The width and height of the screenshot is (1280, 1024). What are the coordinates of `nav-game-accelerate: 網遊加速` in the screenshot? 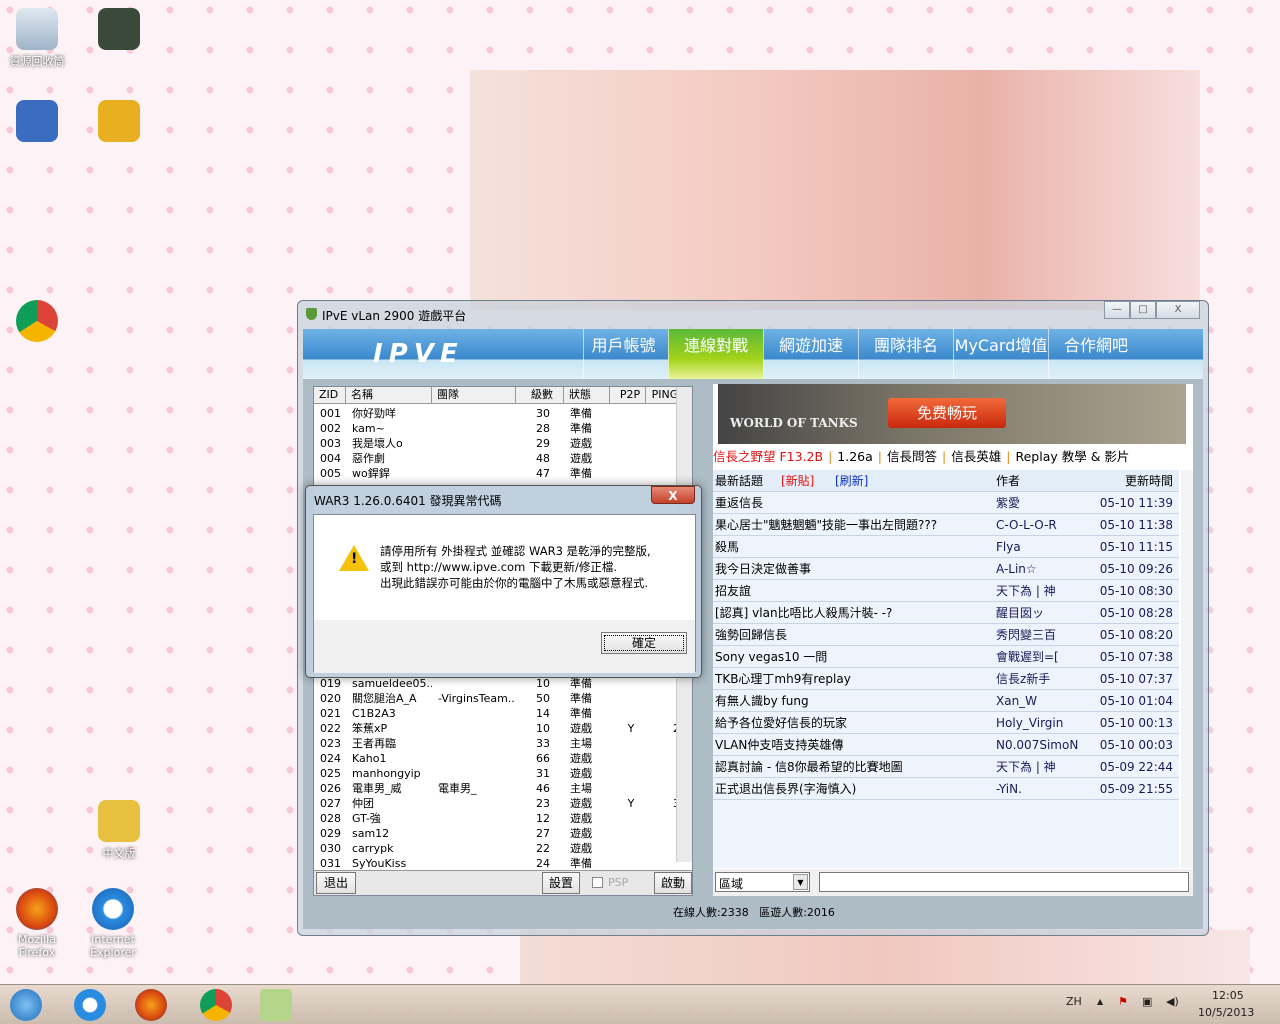 It's located at (810, 354).